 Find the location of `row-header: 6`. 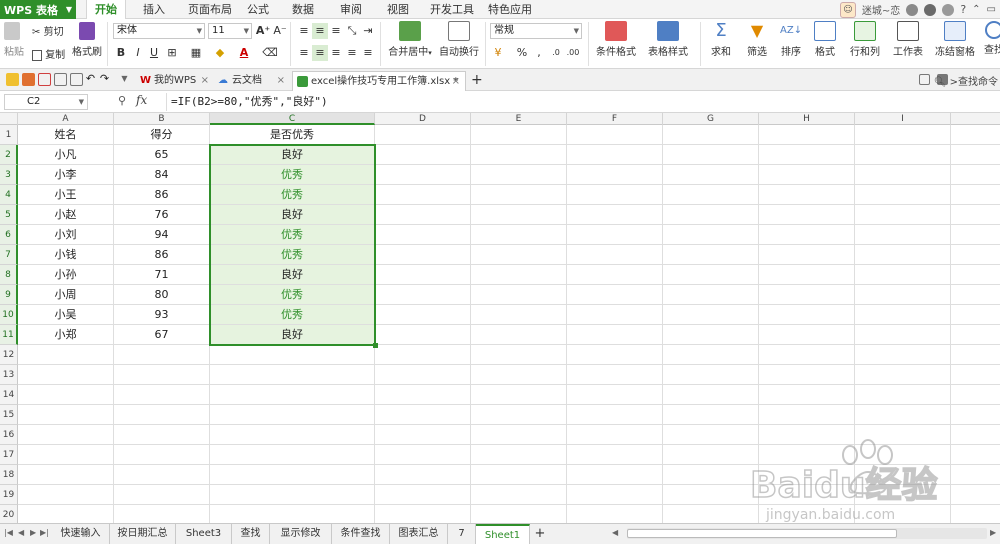

row-header: 6 is located at coordinates (9, 235).